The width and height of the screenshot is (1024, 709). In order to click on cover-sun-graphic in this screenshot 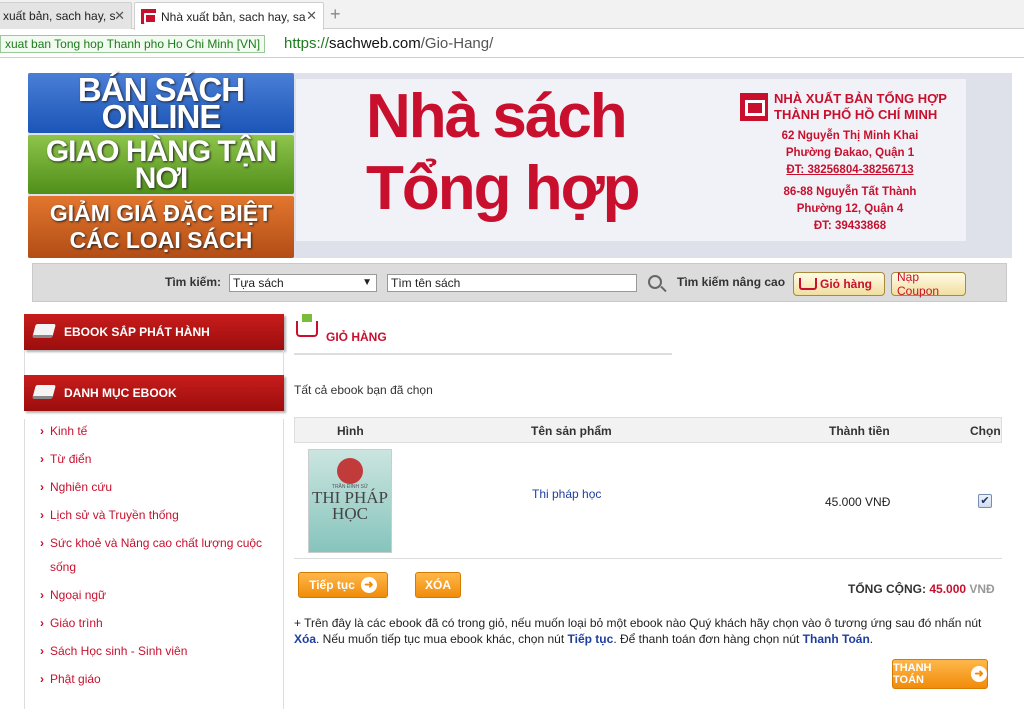, I will do `click(350, 471)`.